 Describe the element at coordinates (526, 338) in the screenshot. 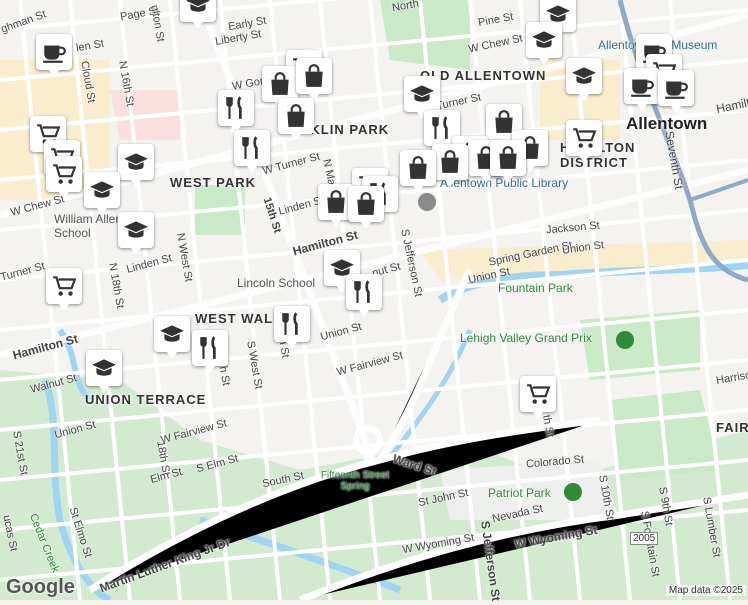

I see `poi-grand-prix: Lehigh Valley Grand Prix` at that location.